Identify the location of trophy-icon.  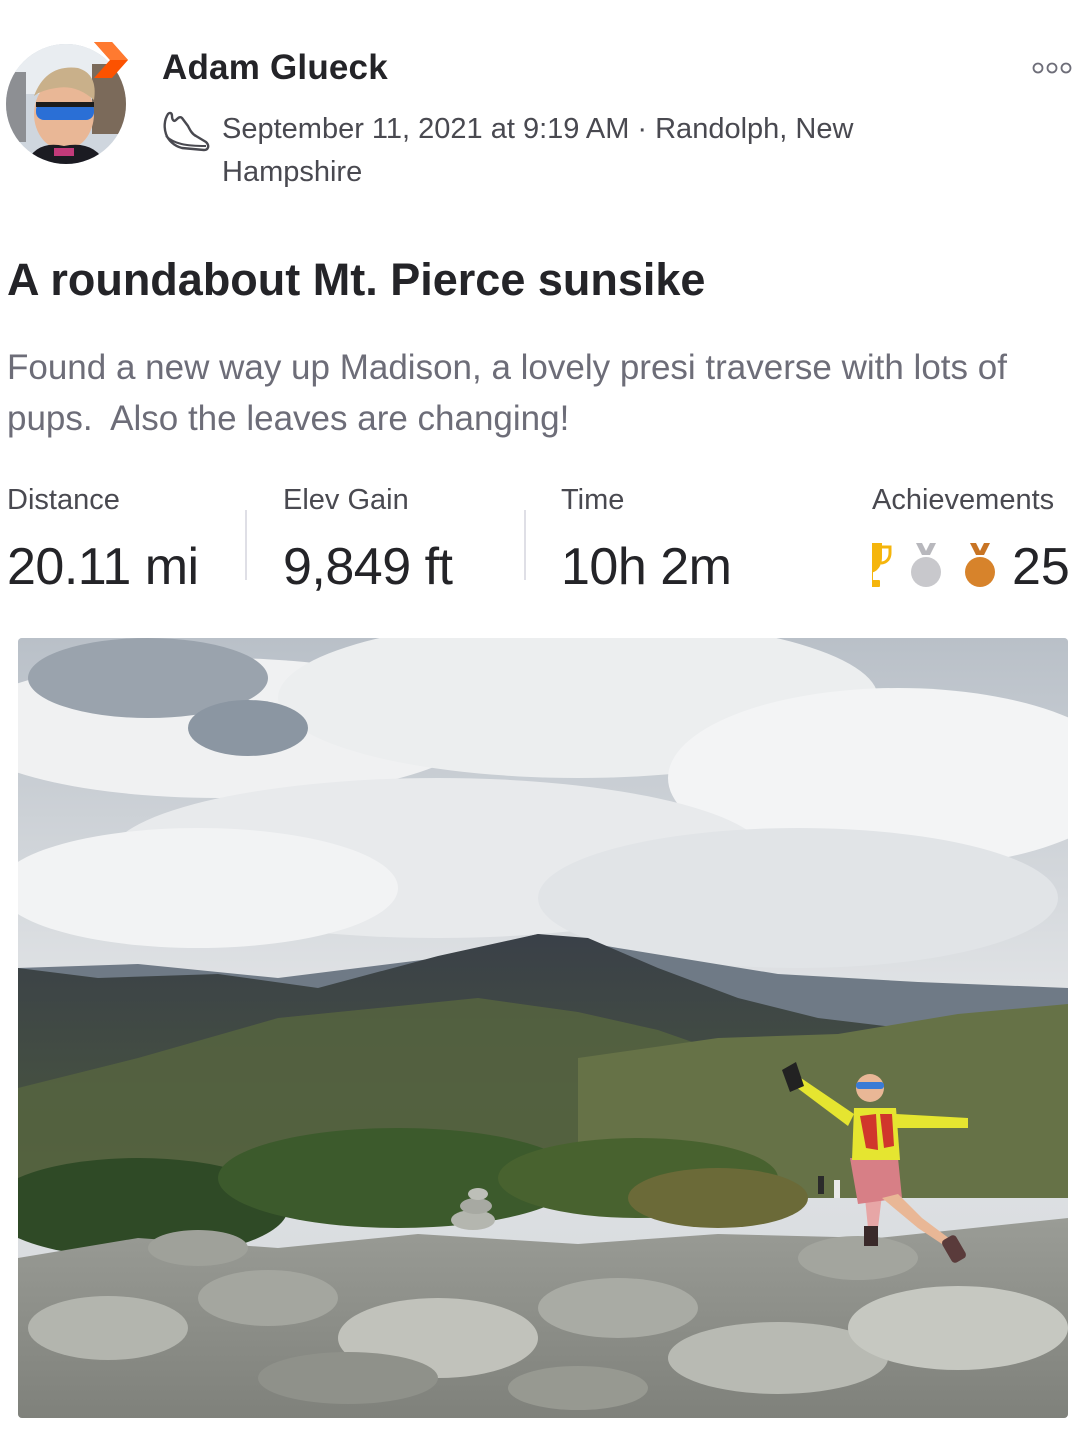
(882, 565).